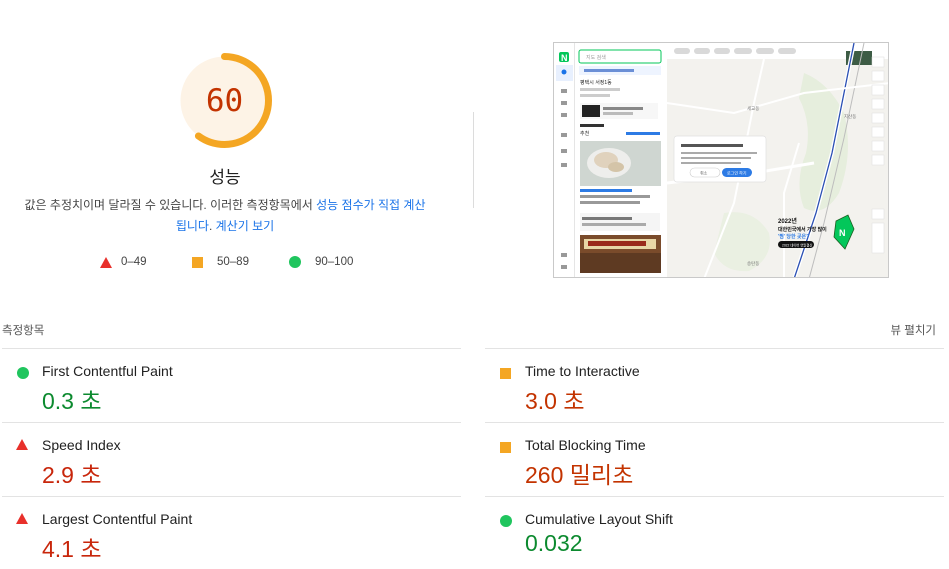 This screenshot has height=569, width=949. I want to click on metric-value: 4.1 초, so click(72, 549).